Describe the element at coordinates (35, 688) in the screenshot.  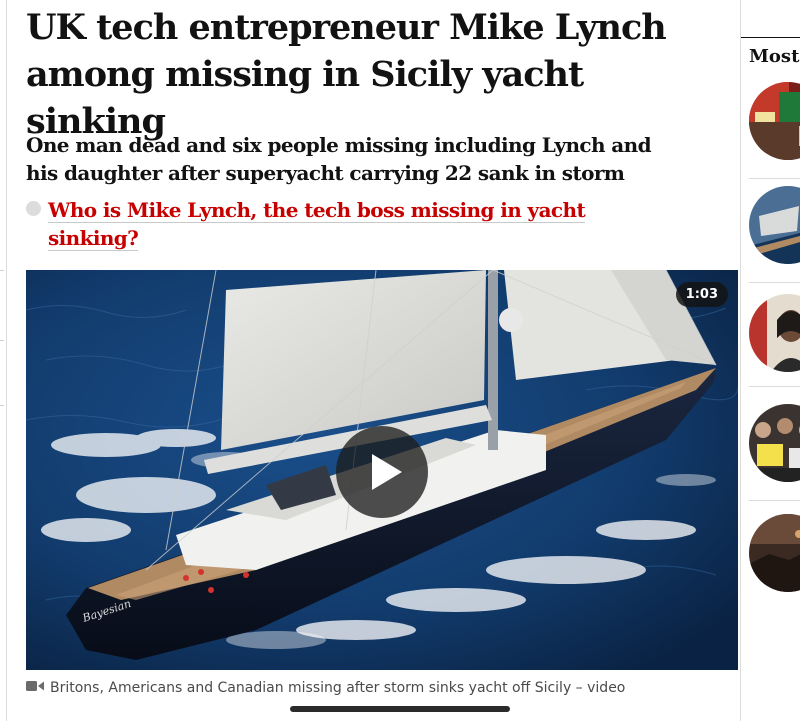
I see `video-camera-icon` at that location.